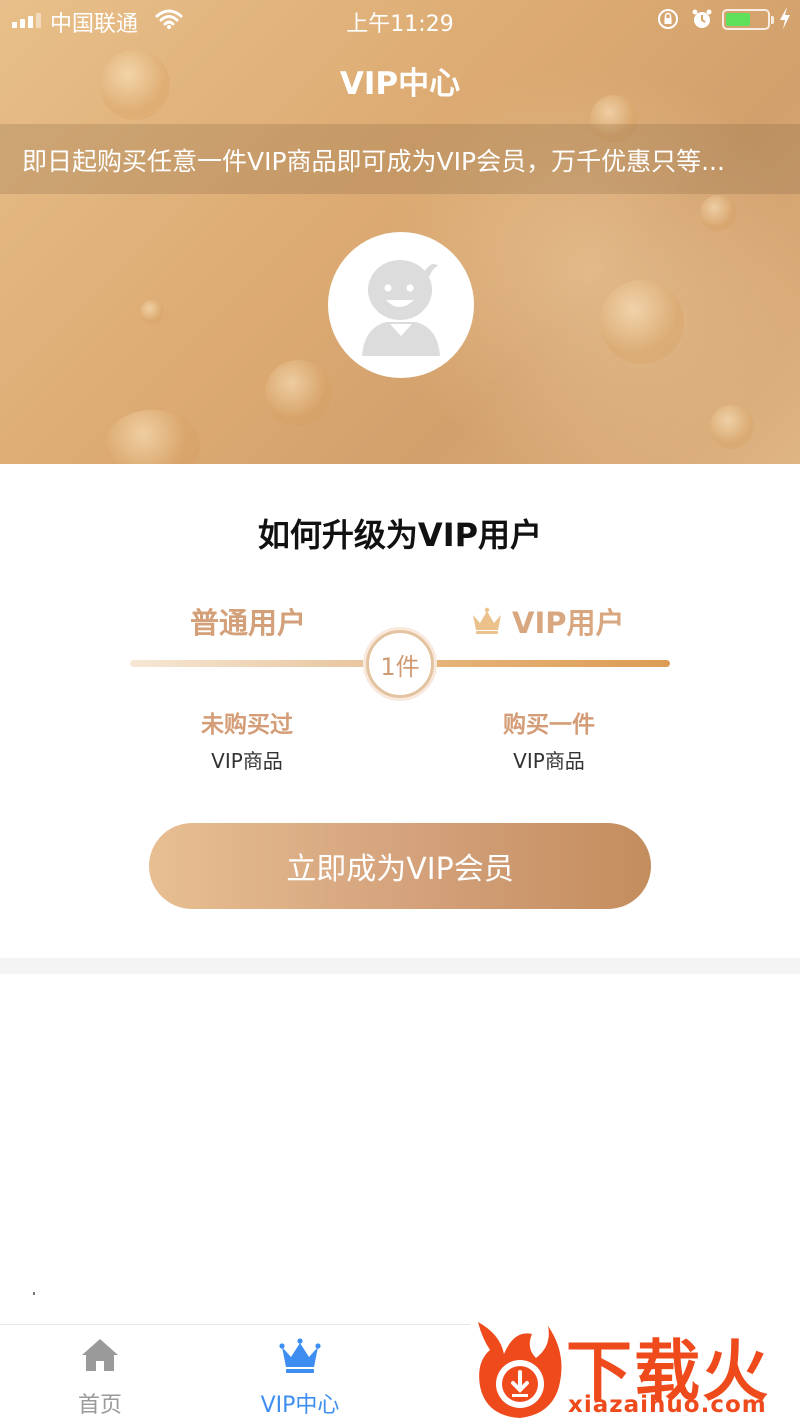  I want to click on progress-track-vip, so click(549, 663).